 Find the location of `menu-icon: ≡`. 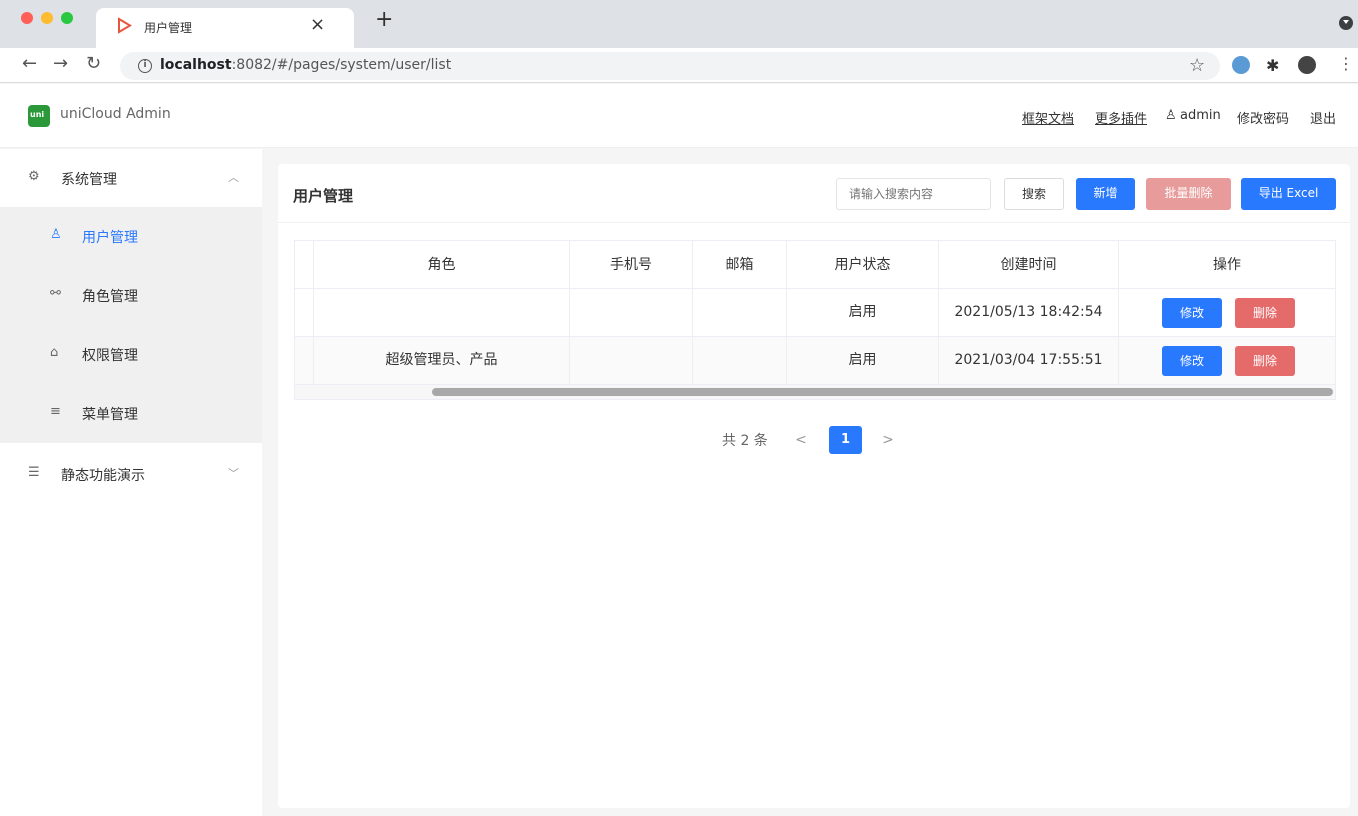

menu-icon: ≡ is located at coordinates (55, 411).